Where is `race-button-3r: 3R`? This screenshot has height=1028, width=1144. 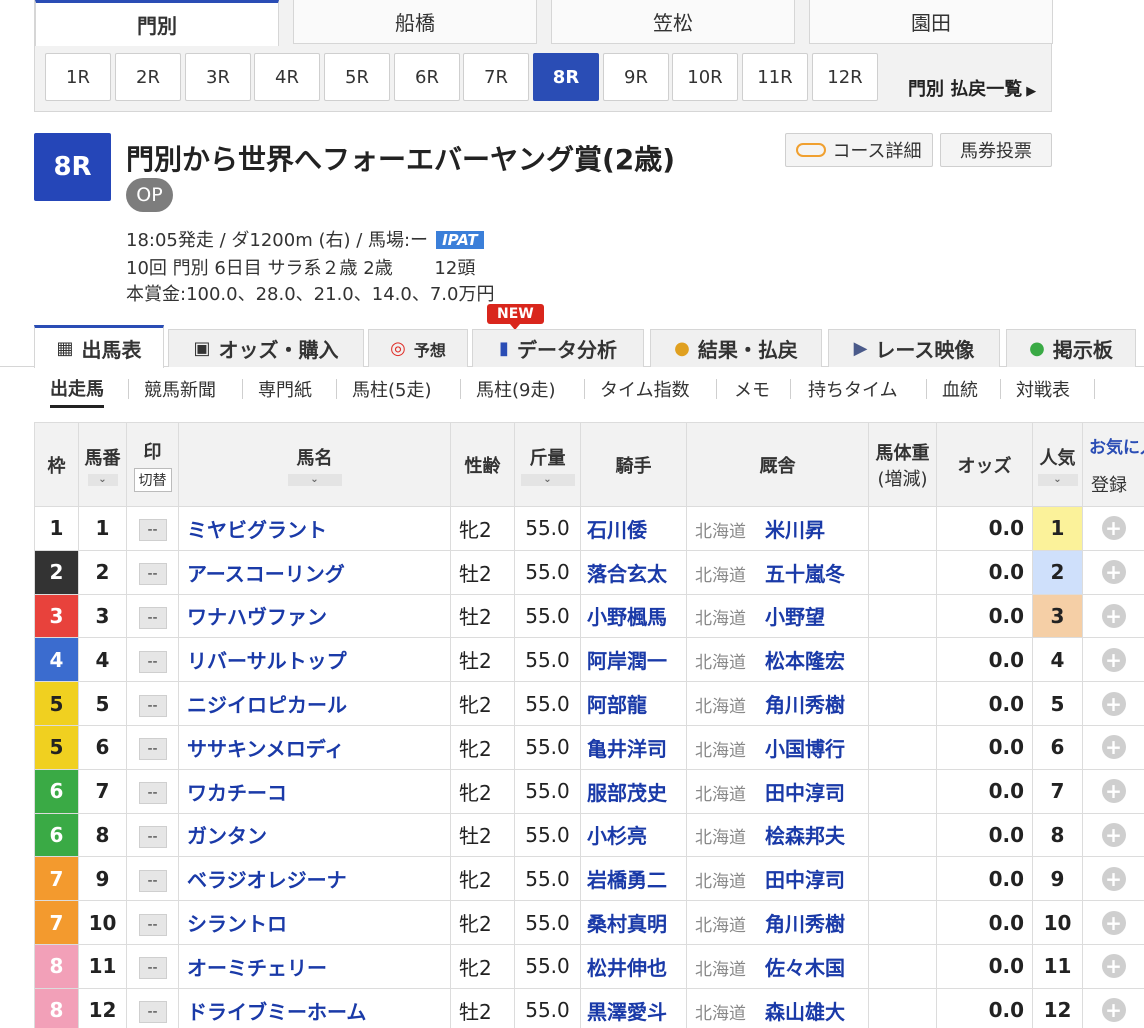 race-button-3r: 3R is located at coordinates (218, 77).